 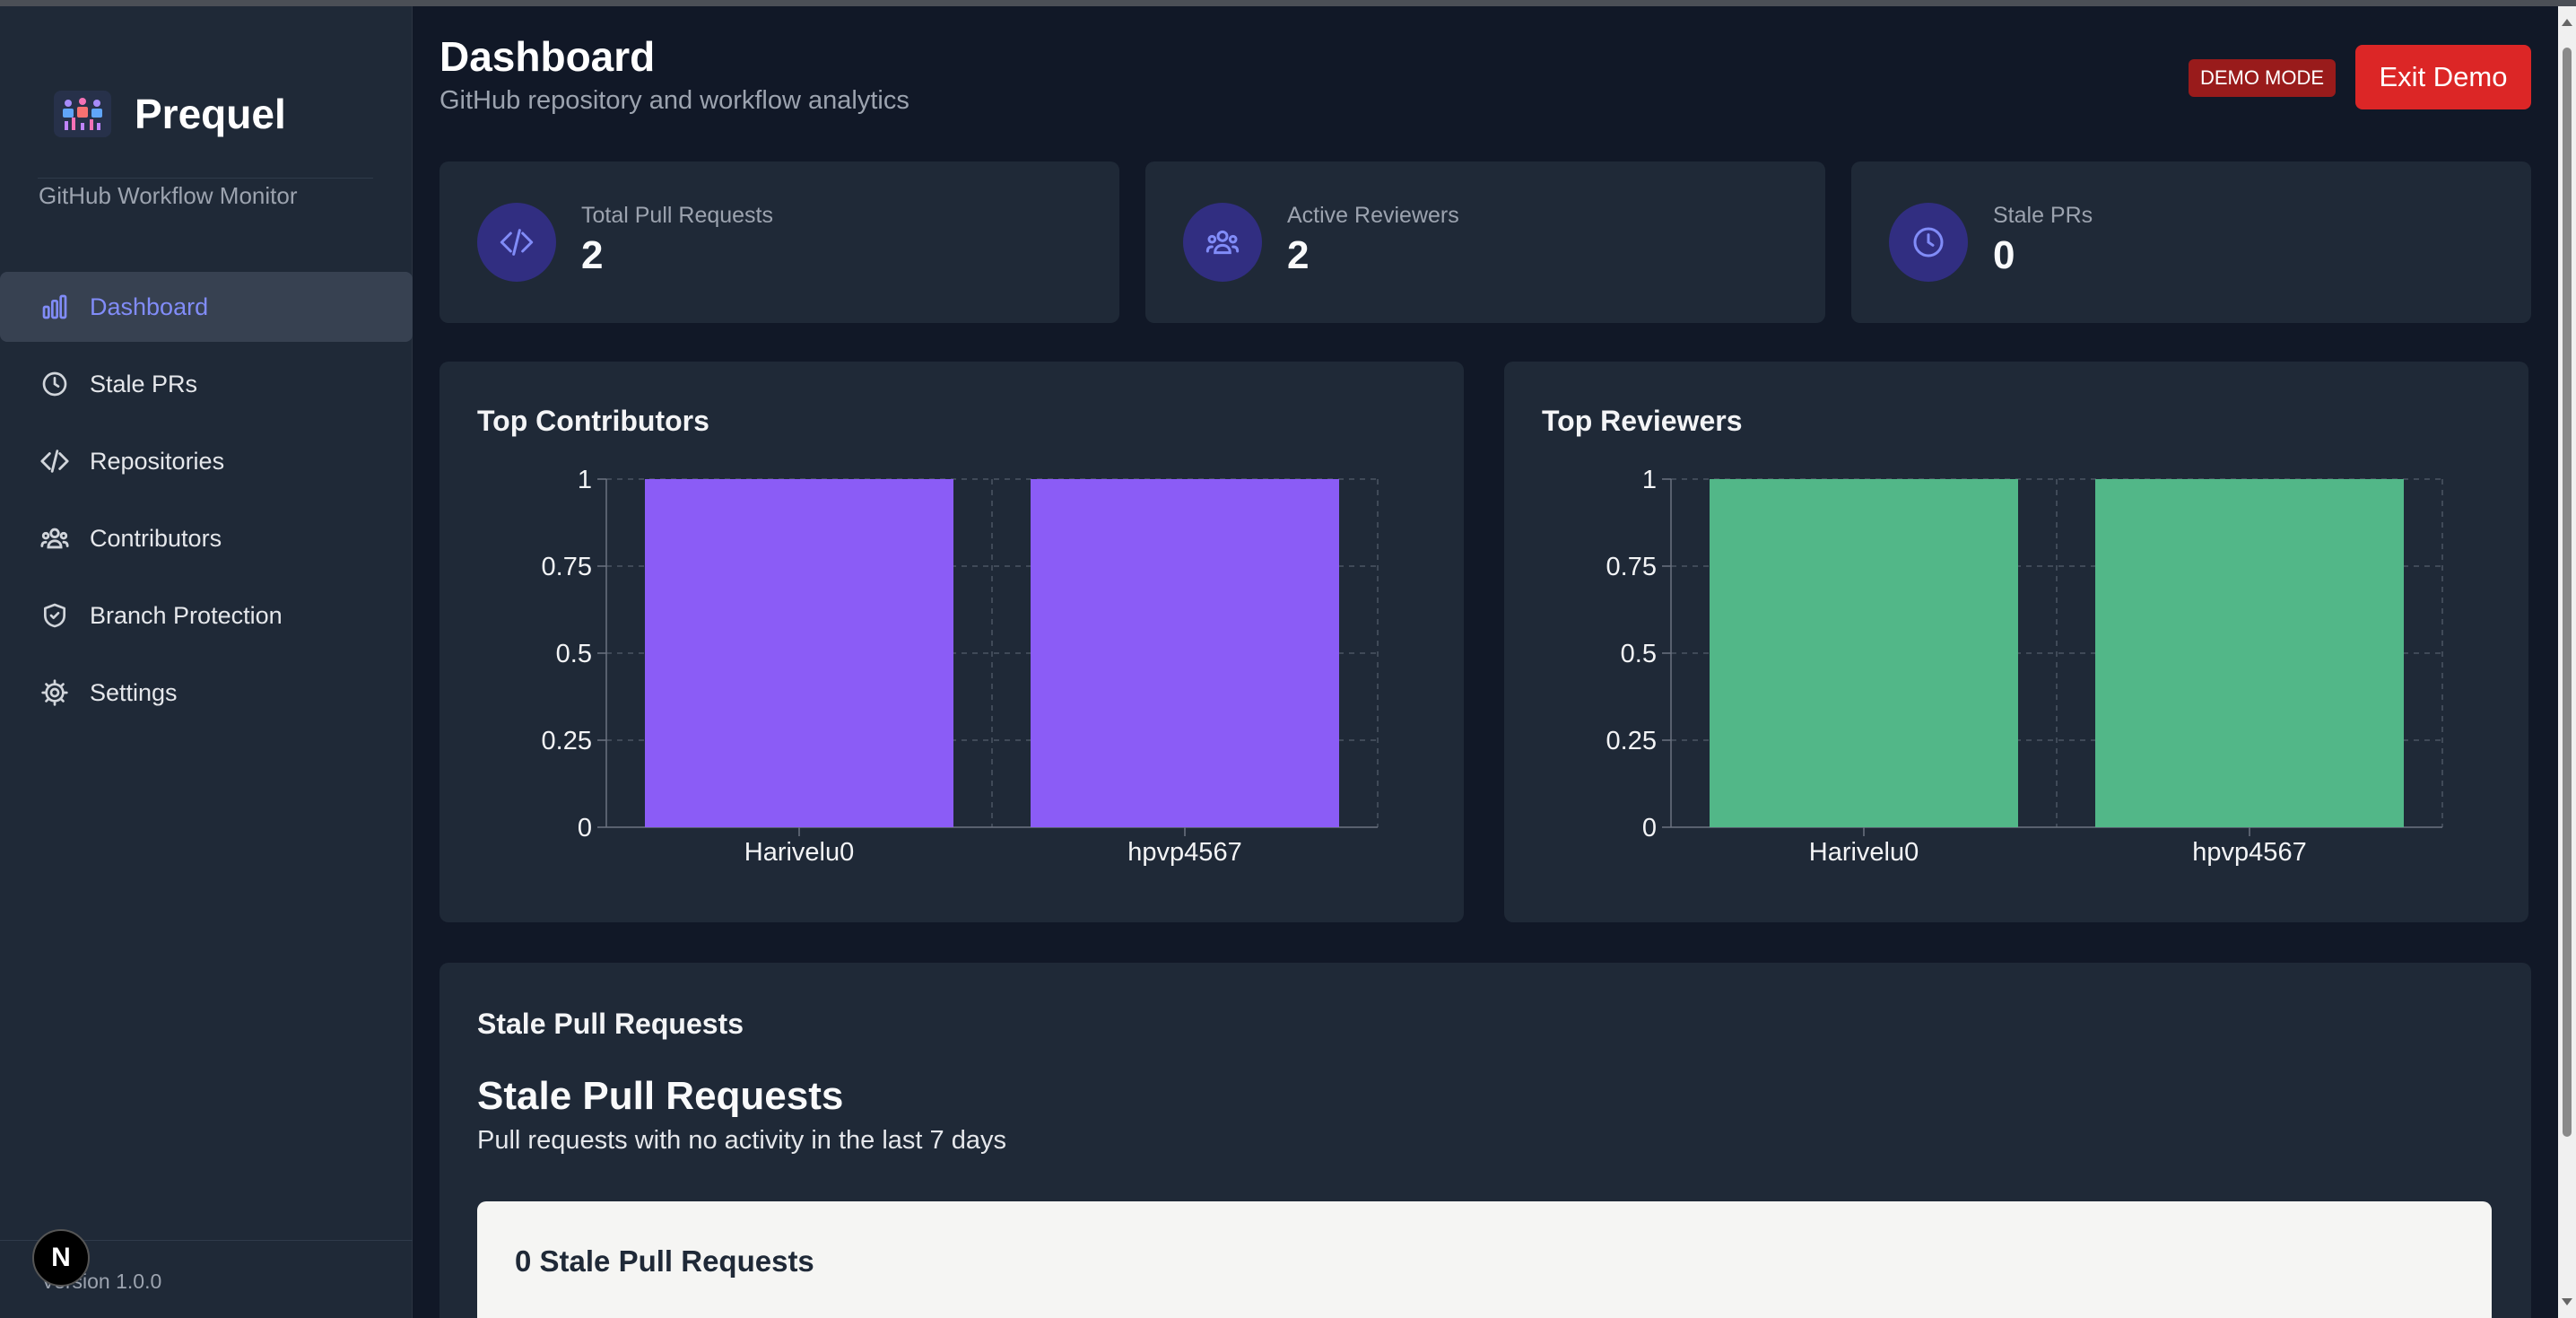 What do you see at coordinates (2004, 255) in the screenshot?
I see `stat-value: 0` at bounding box center [2004, 255].